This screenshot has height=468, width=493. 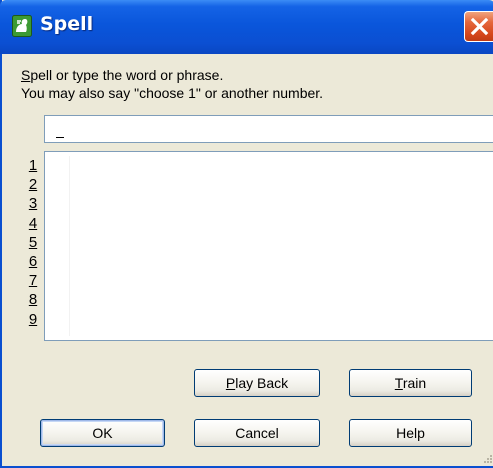 What do you see at coordinates (60, 137) in the screenshot?
I see `text-caret` at bounding box center [60, 137].